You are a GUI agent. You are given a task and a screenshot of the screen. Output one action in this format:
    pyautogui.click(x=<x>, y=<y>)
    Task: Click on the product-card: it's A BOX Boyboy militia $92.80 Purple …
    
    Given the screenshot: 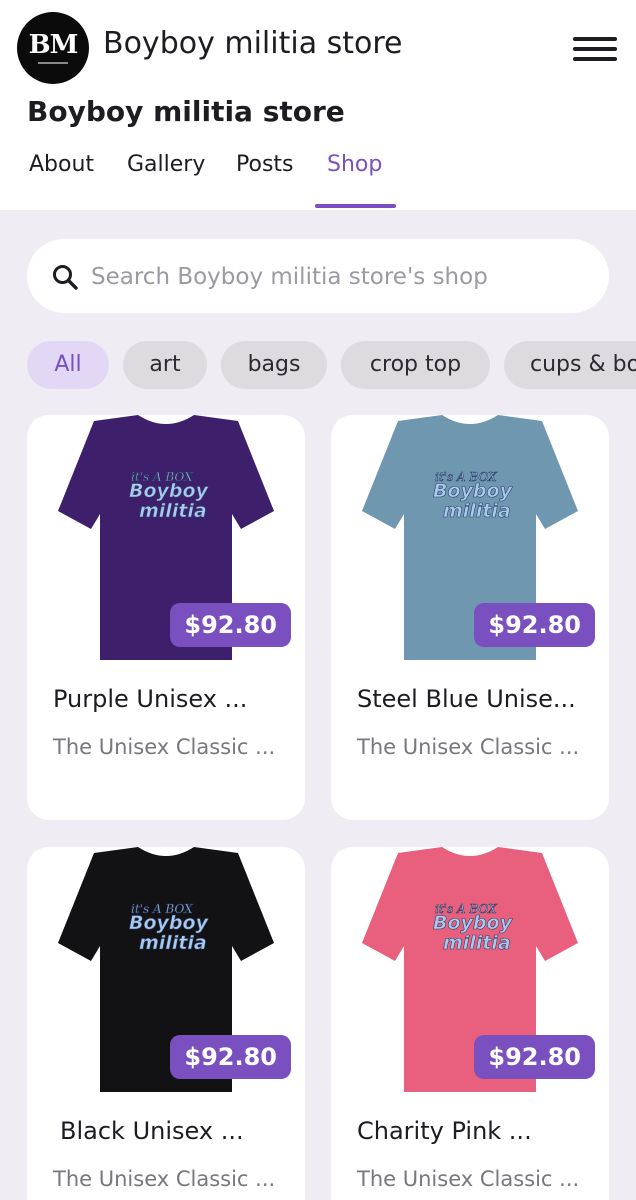 What is the action you would take?
    pyautogui.click(x=166, y=617)
    